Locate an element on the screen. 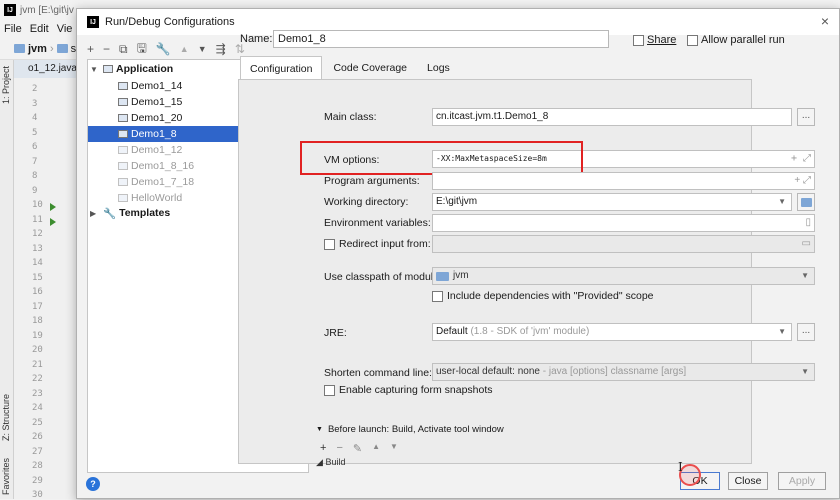  main-class-input: cn.itcast.jvm.t1.Demo1_8 is located at coordinates (612, 117).